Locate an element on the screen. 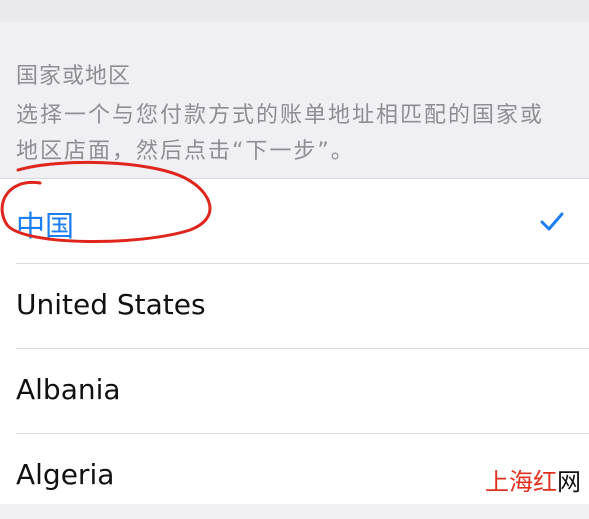 The width and height of the screenshot is (589, 519). watermark-dark-text: 网 is located at coordinates (569, 482).